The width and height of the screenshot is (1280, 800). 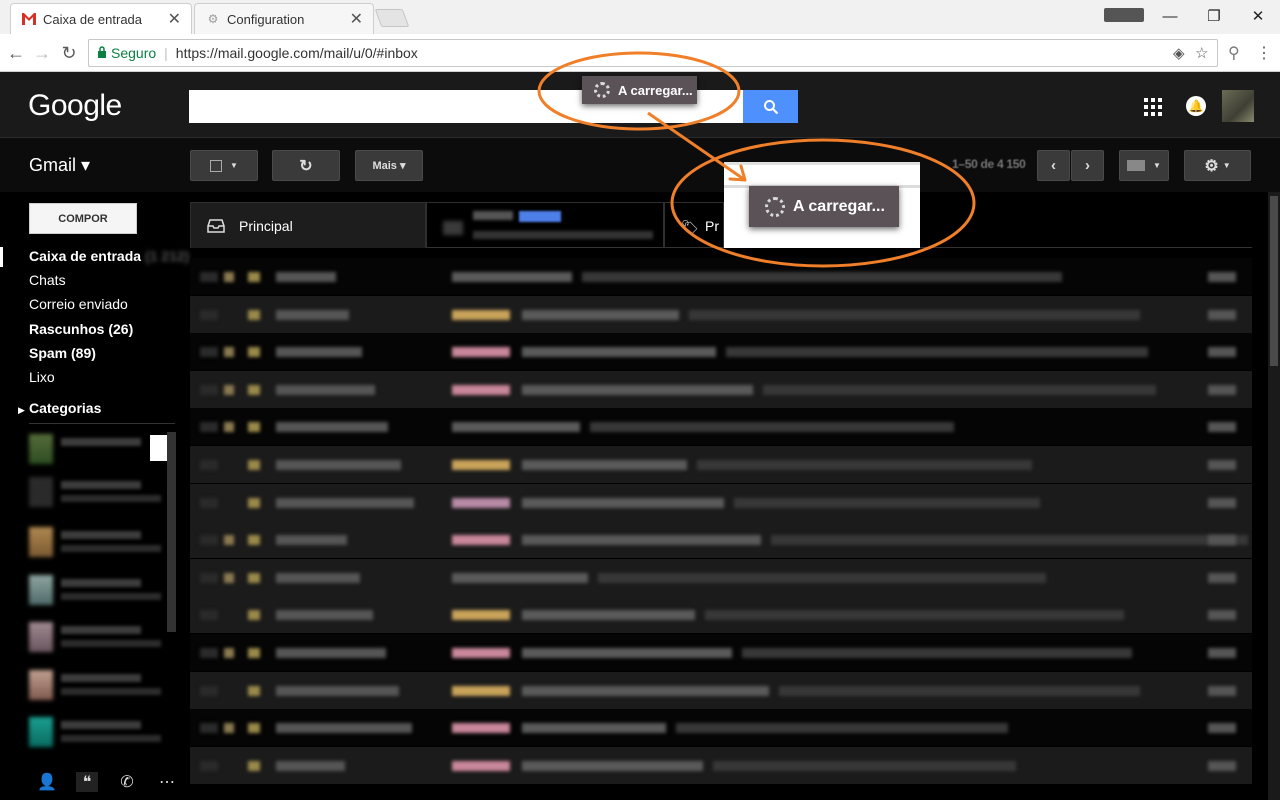 I want to click on close-window-button: ✕, so click(x=1258, y=16).